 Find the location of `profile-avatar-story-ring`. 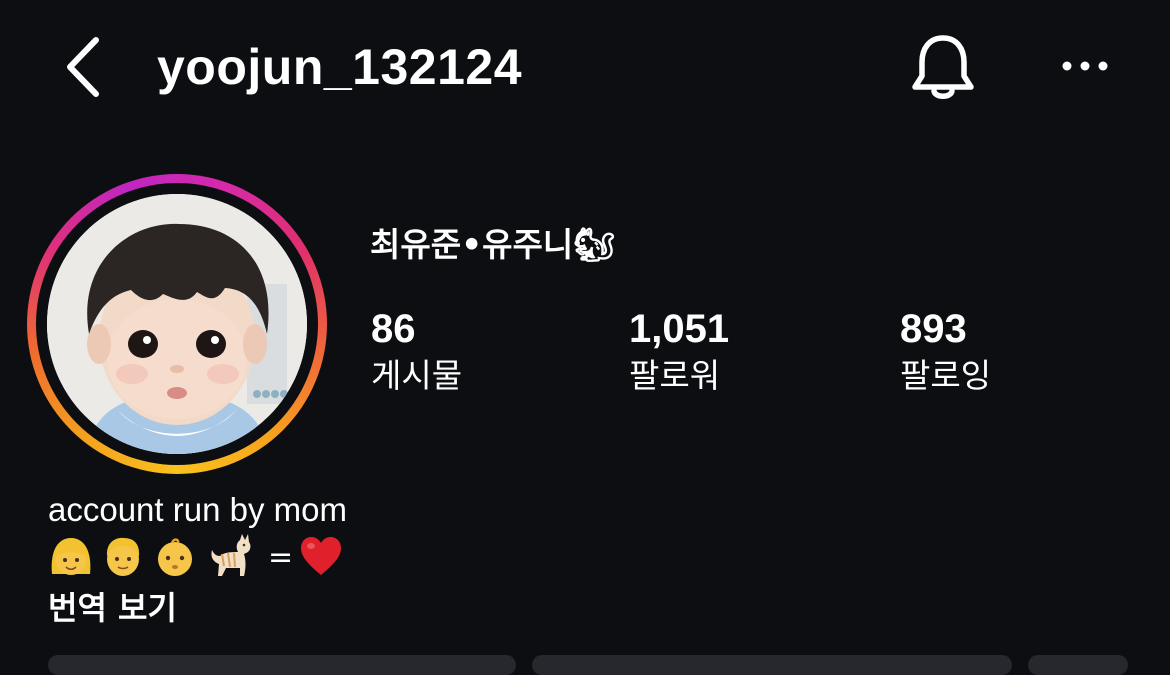

profile-avatar-story-ring is located at coordinates (177, 324).